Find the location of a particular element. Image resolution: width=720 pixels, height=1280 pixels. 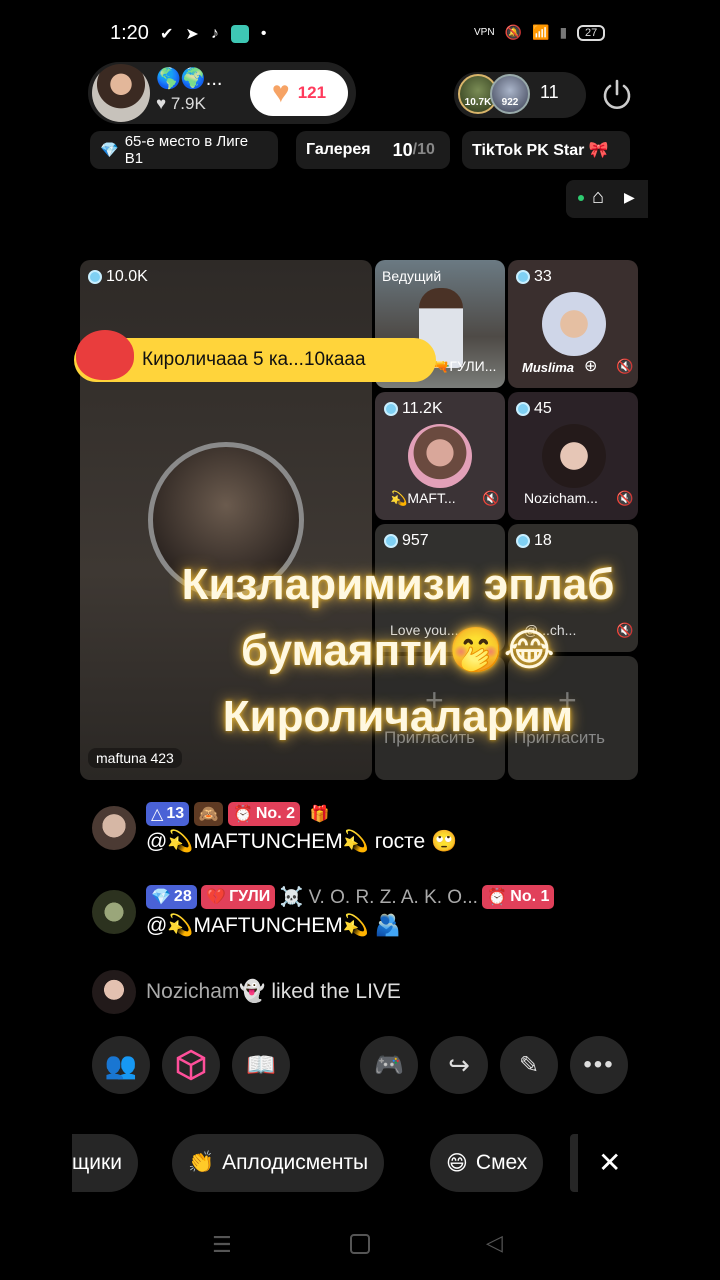

guests-button: 👥 is located at coordinates (121, 1065).